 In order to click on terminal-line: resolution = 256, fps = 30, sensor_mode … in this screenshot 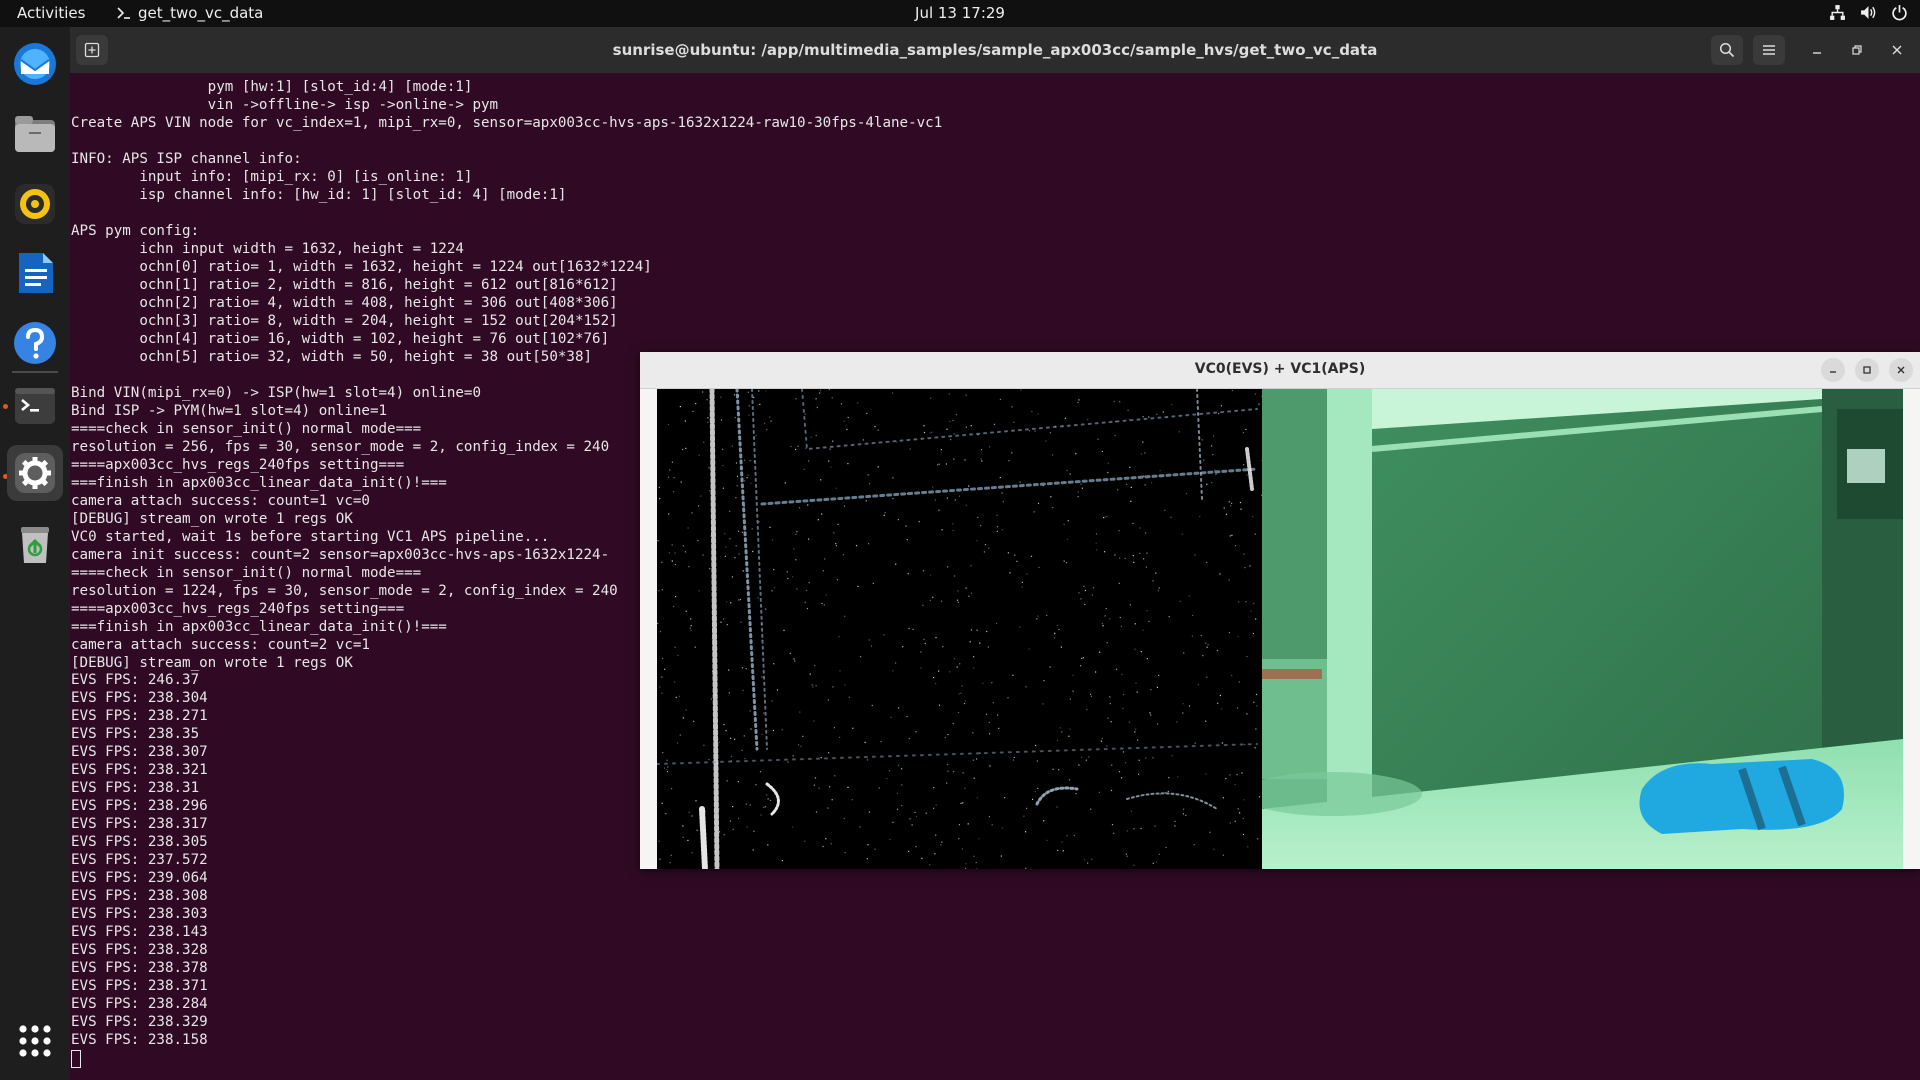, I will do `click(340, 446)`.